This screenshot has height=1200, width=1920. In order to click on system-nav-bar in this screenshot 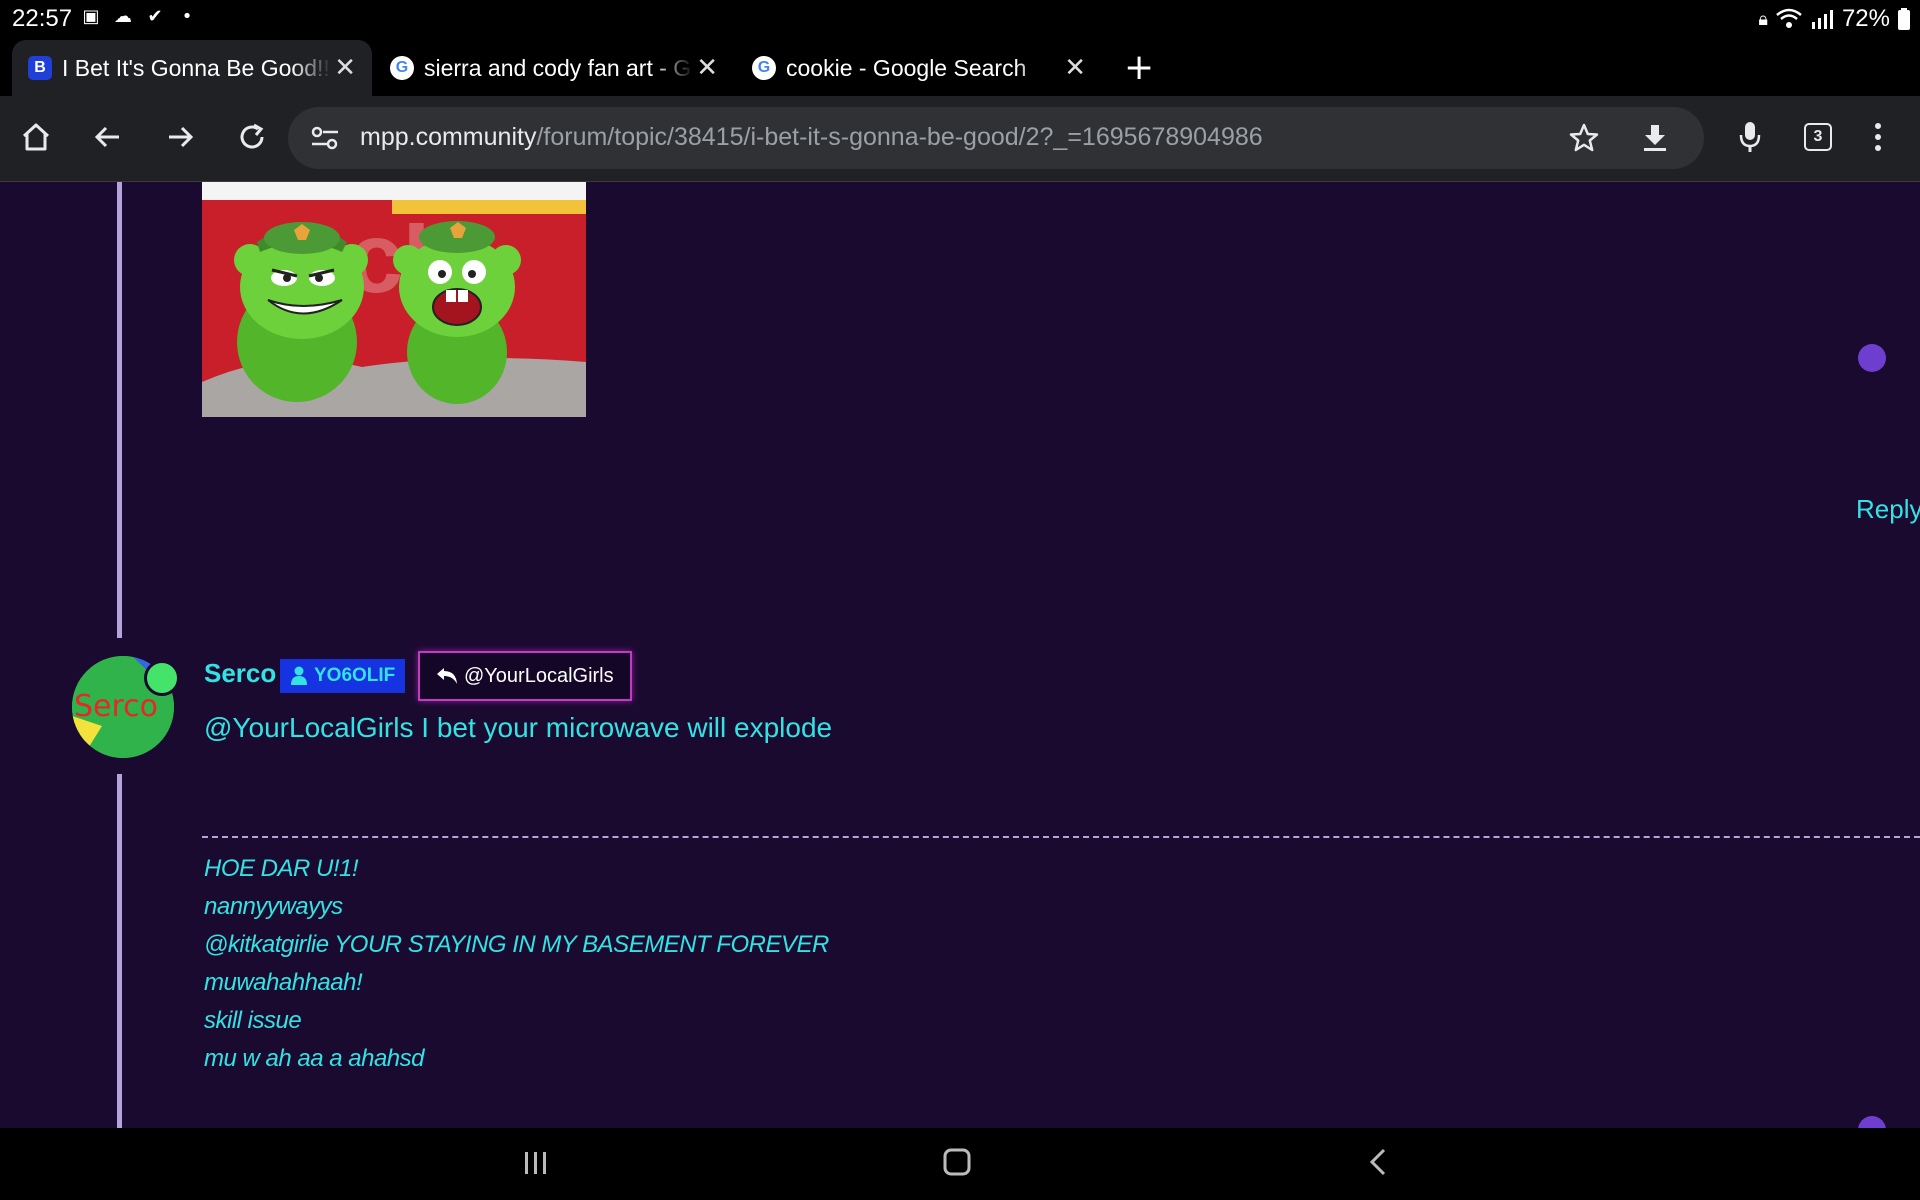, I will do `click(960, 1164)`.